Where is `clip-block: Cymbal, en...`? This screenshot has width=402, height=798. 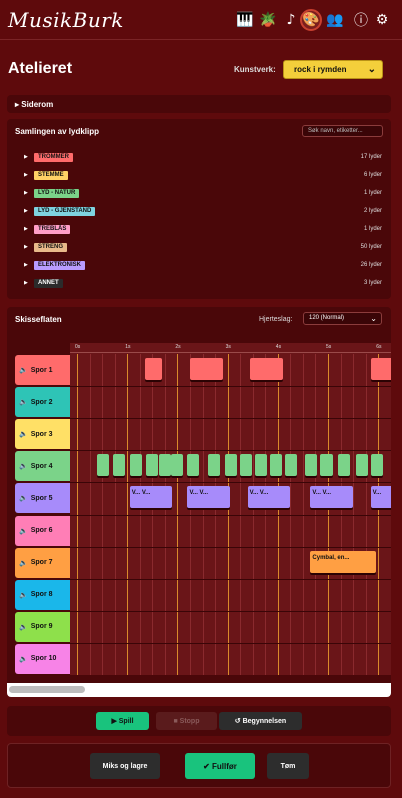 clip-block: Cymbal, en... is located at coordinates (343, 561).